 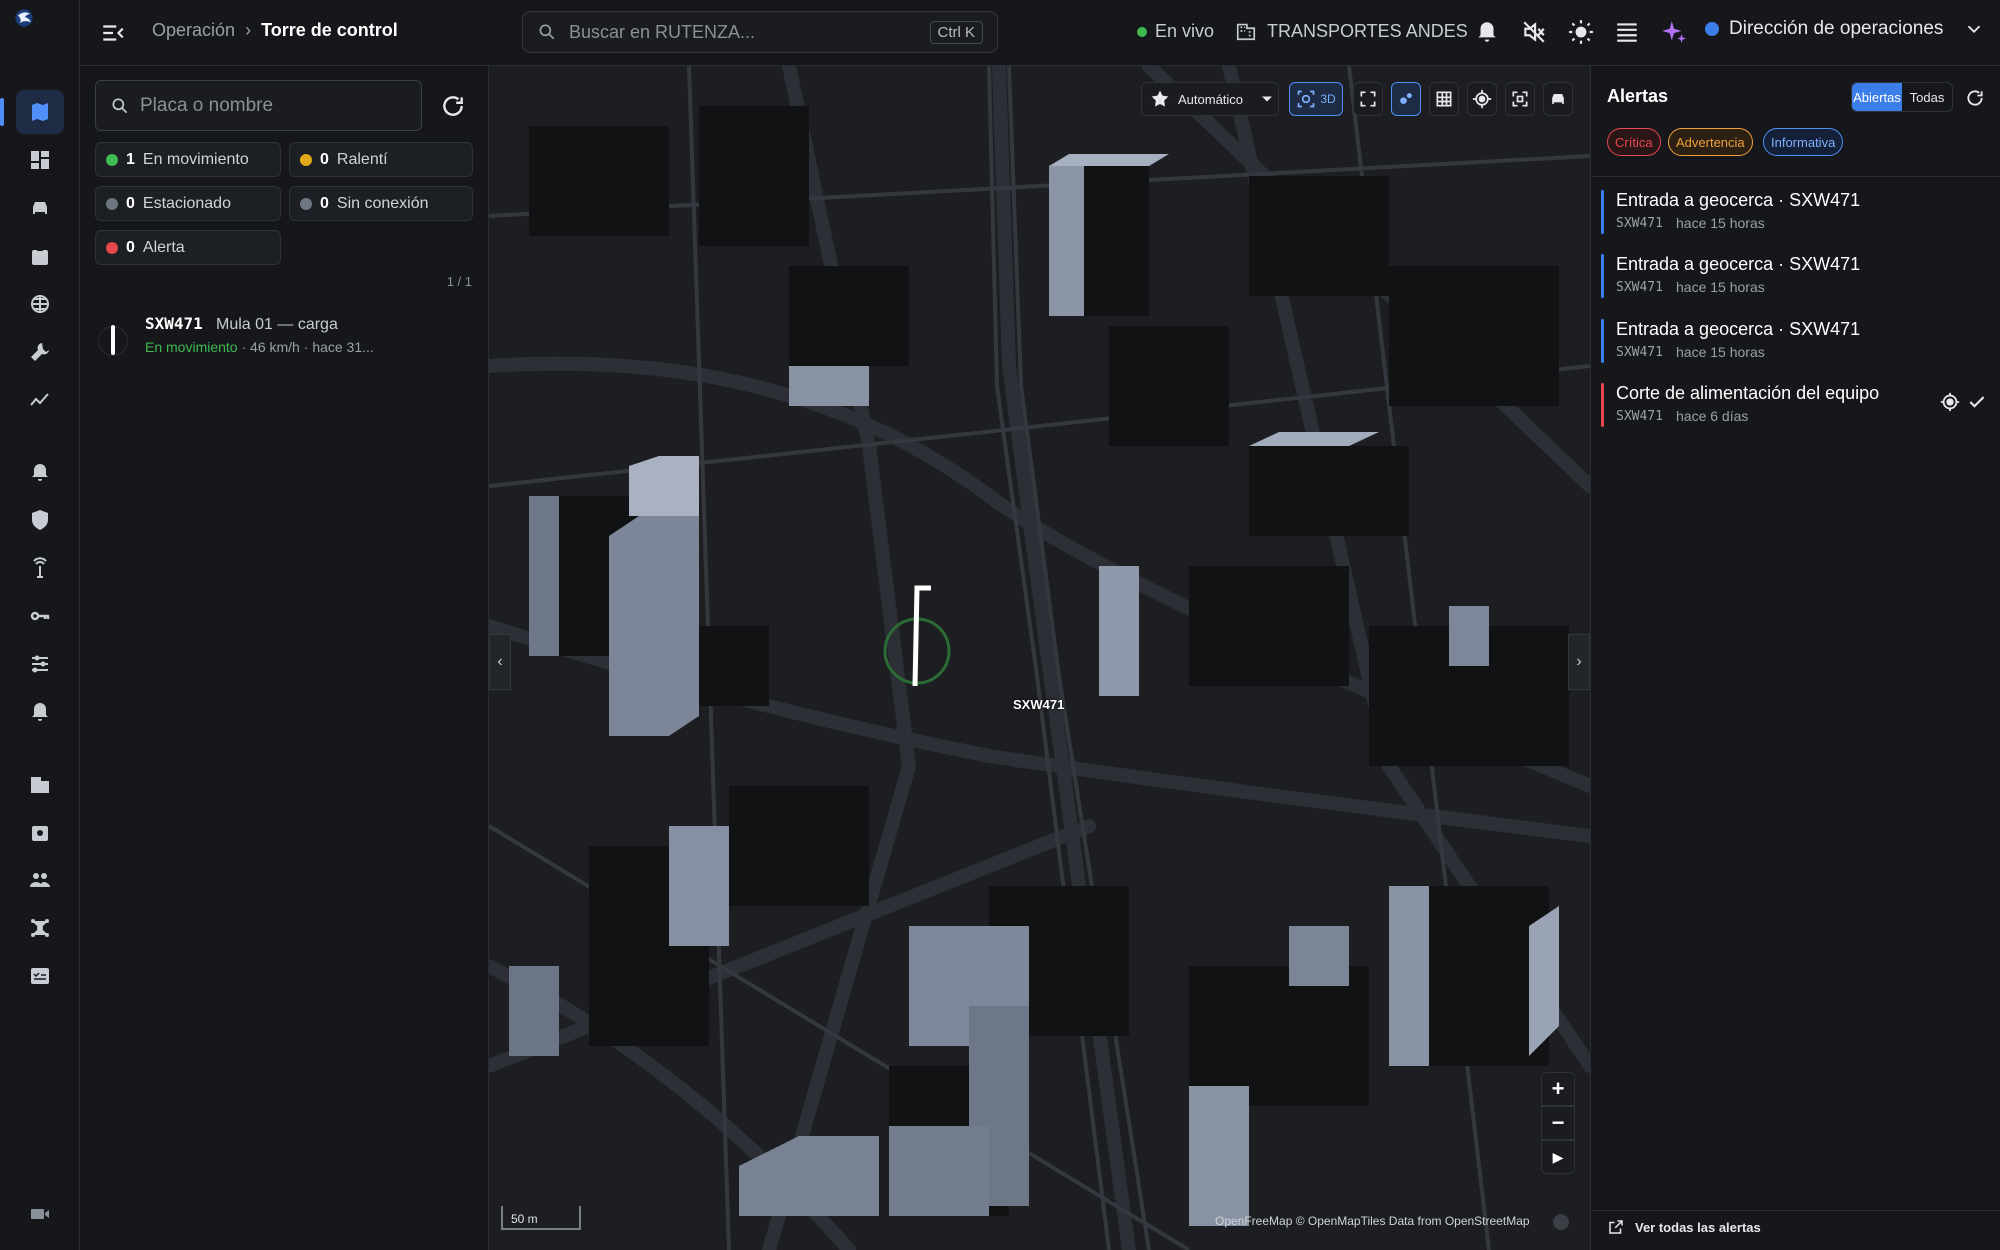 What do you see at coordinates (1561, 1222) in the screenshot?
I see `attribution-info-icon` at bounding box center [1561, 1222].